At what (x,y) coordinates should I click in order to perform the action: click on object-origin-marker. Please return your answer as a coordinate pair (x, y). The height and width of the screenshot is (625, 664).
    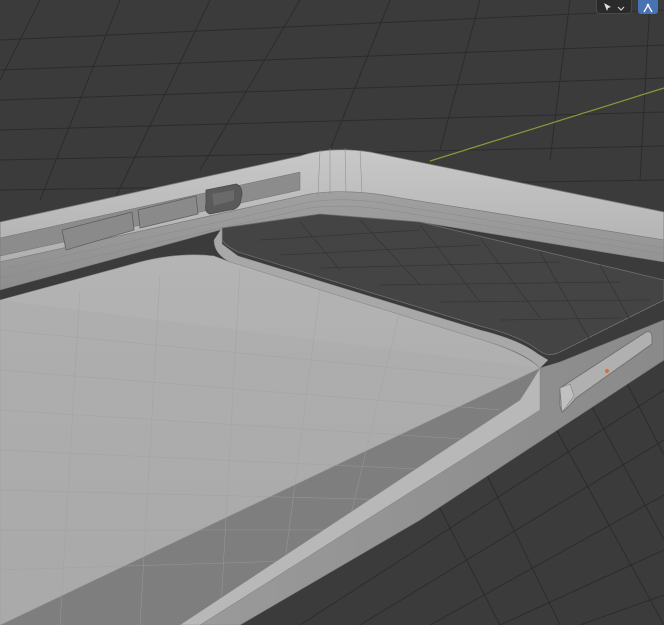
    Looking at the image, I should click on (607, 371).